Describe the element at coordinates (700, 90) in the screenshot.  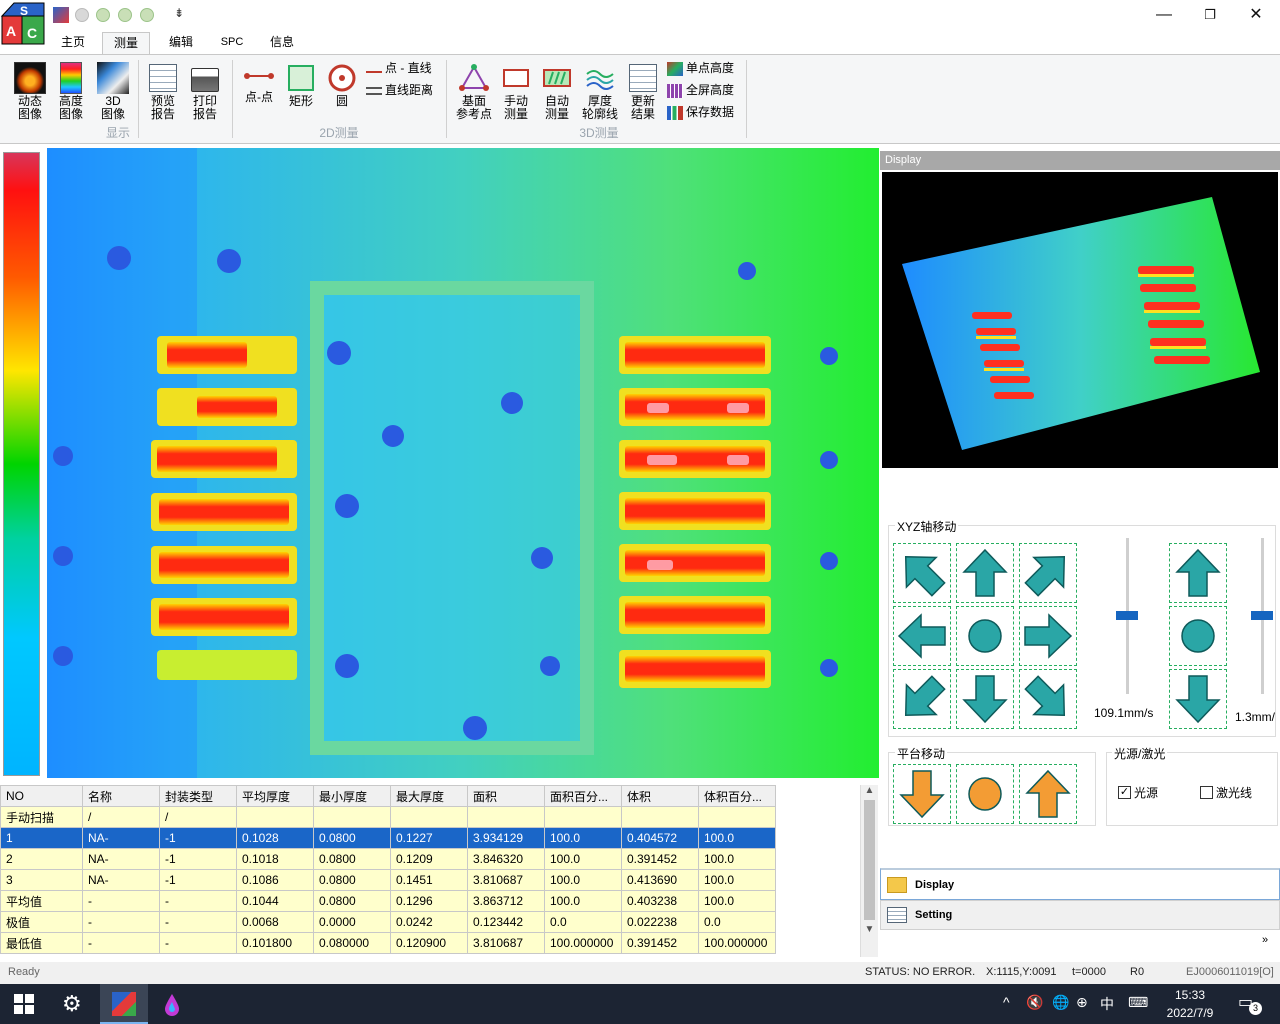
I see `full-screen-height-button: 全屏高度` at that location.